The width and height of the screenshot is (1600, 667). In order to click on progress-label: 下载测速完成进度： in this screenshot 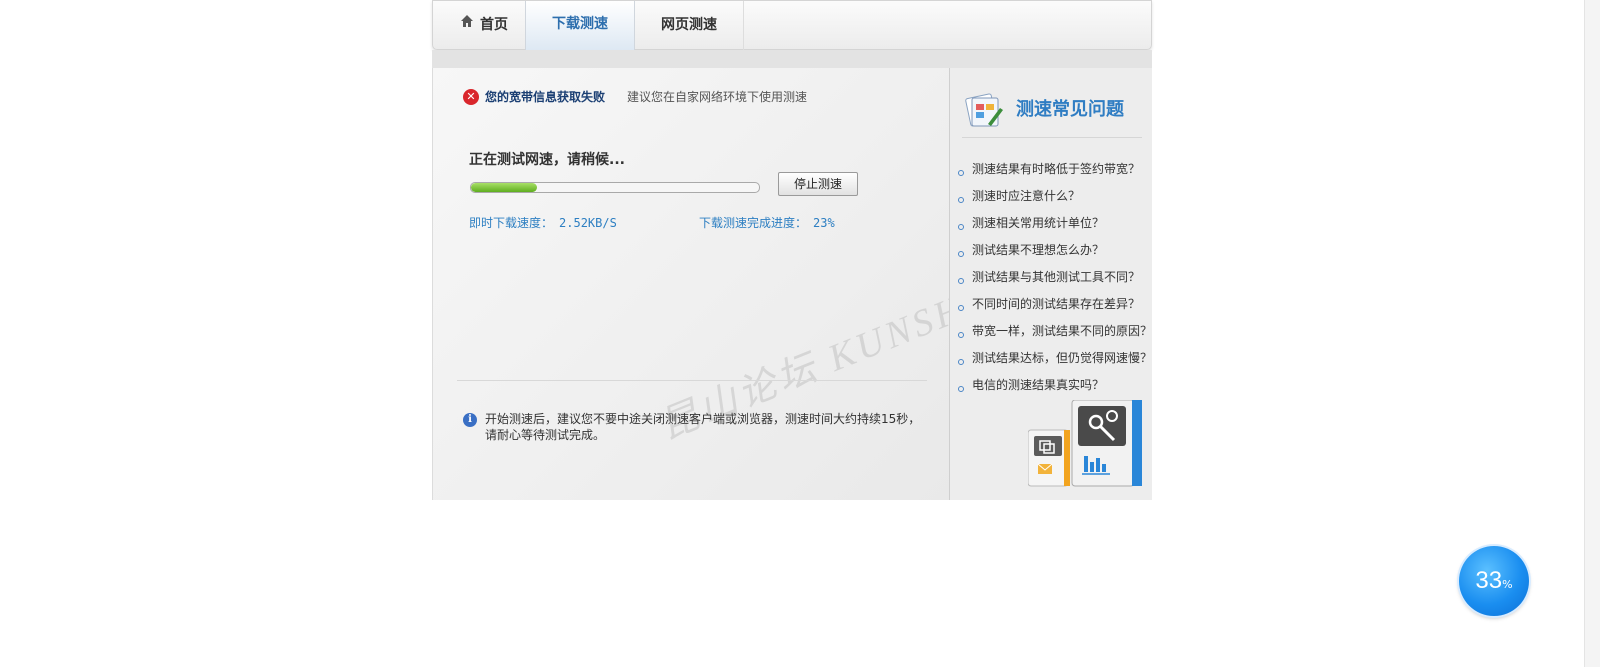, I will do `click(753, 223)`.